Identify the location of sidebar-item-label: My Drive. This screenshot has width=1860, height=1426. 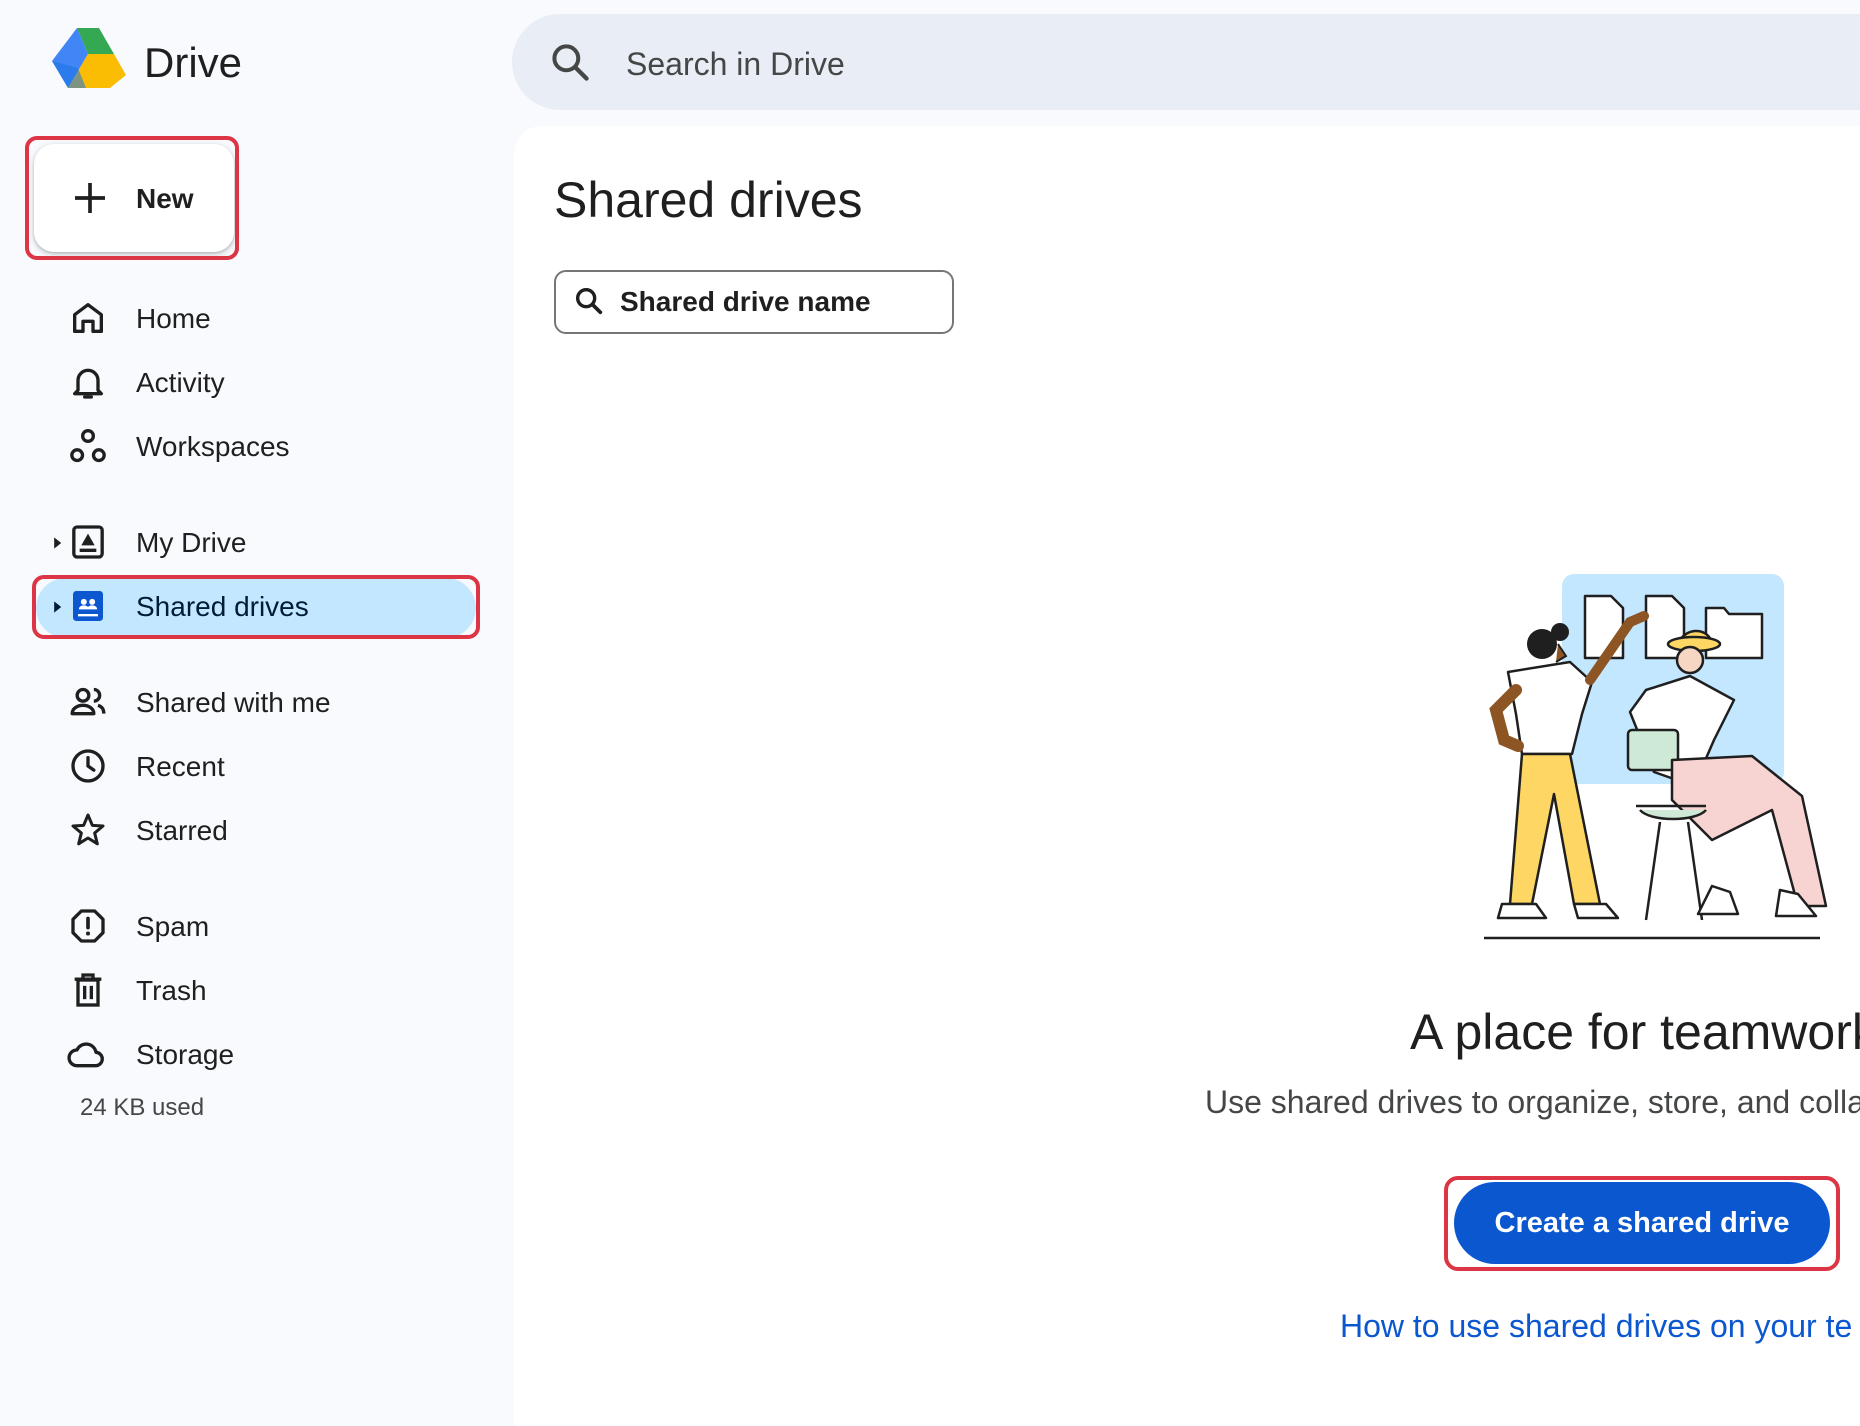
(191, 542).